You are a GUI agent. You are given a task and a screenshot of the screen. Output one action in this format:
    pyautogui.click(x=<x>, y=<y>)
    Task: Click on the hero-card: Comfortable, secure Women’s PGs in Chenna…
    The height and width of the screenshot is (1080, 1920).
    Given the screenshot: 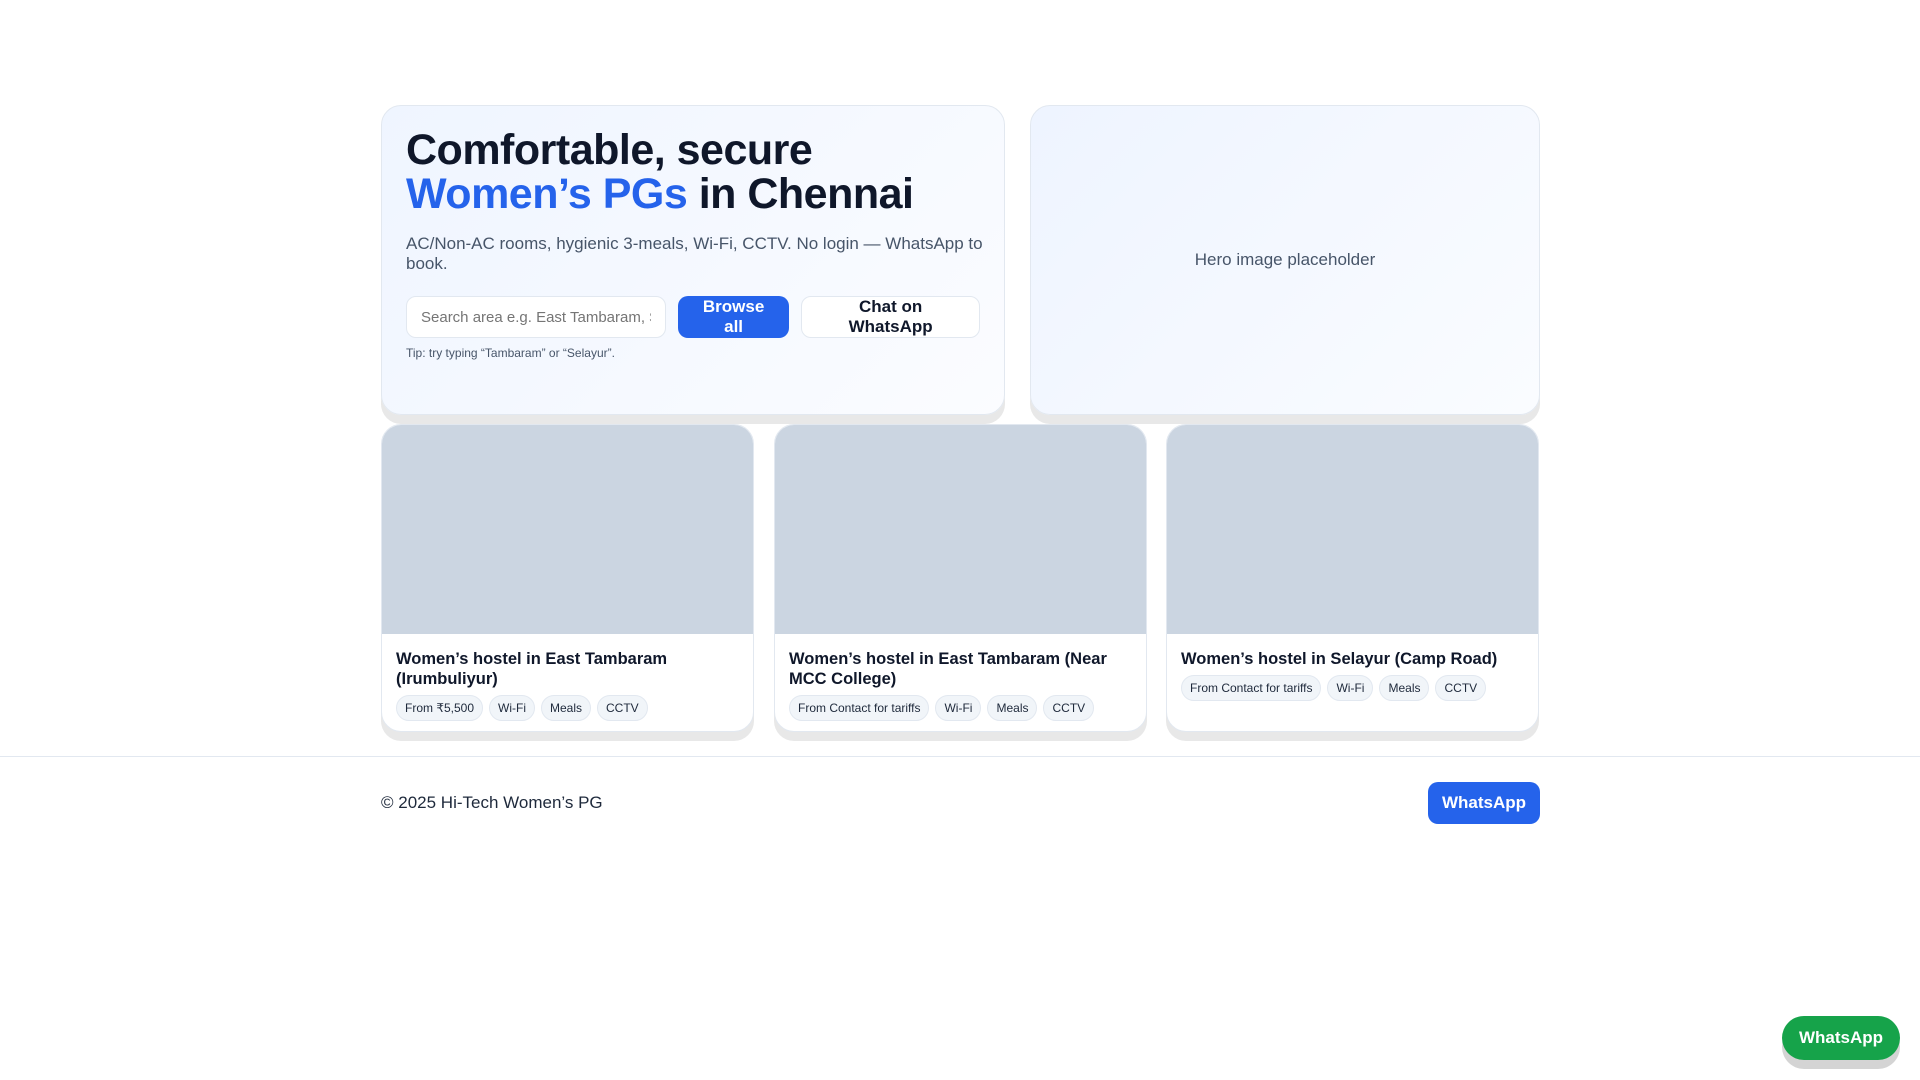 What is the action you would take?
    pyautogui.click(x=693, y=260)
    